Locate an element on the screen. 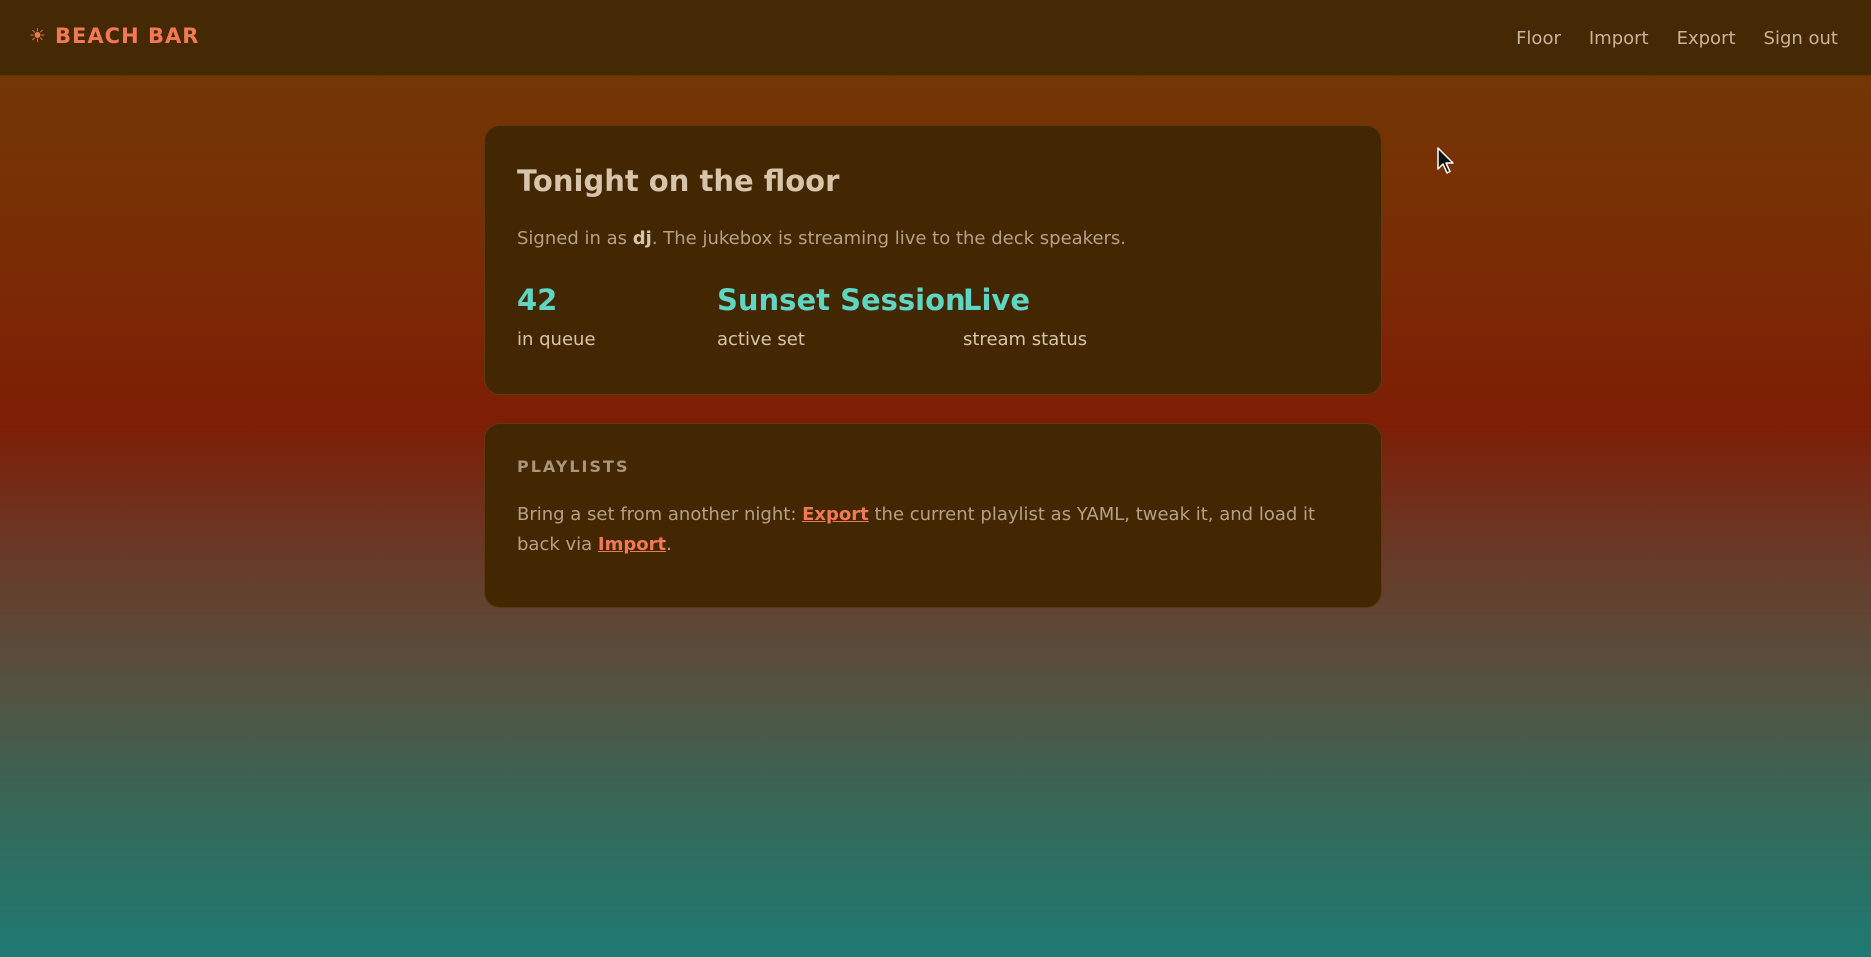 The height and width of the screenshot is (957, 1871). stat-active-set-value: Sunset Session is located at coordinates (841, 300).